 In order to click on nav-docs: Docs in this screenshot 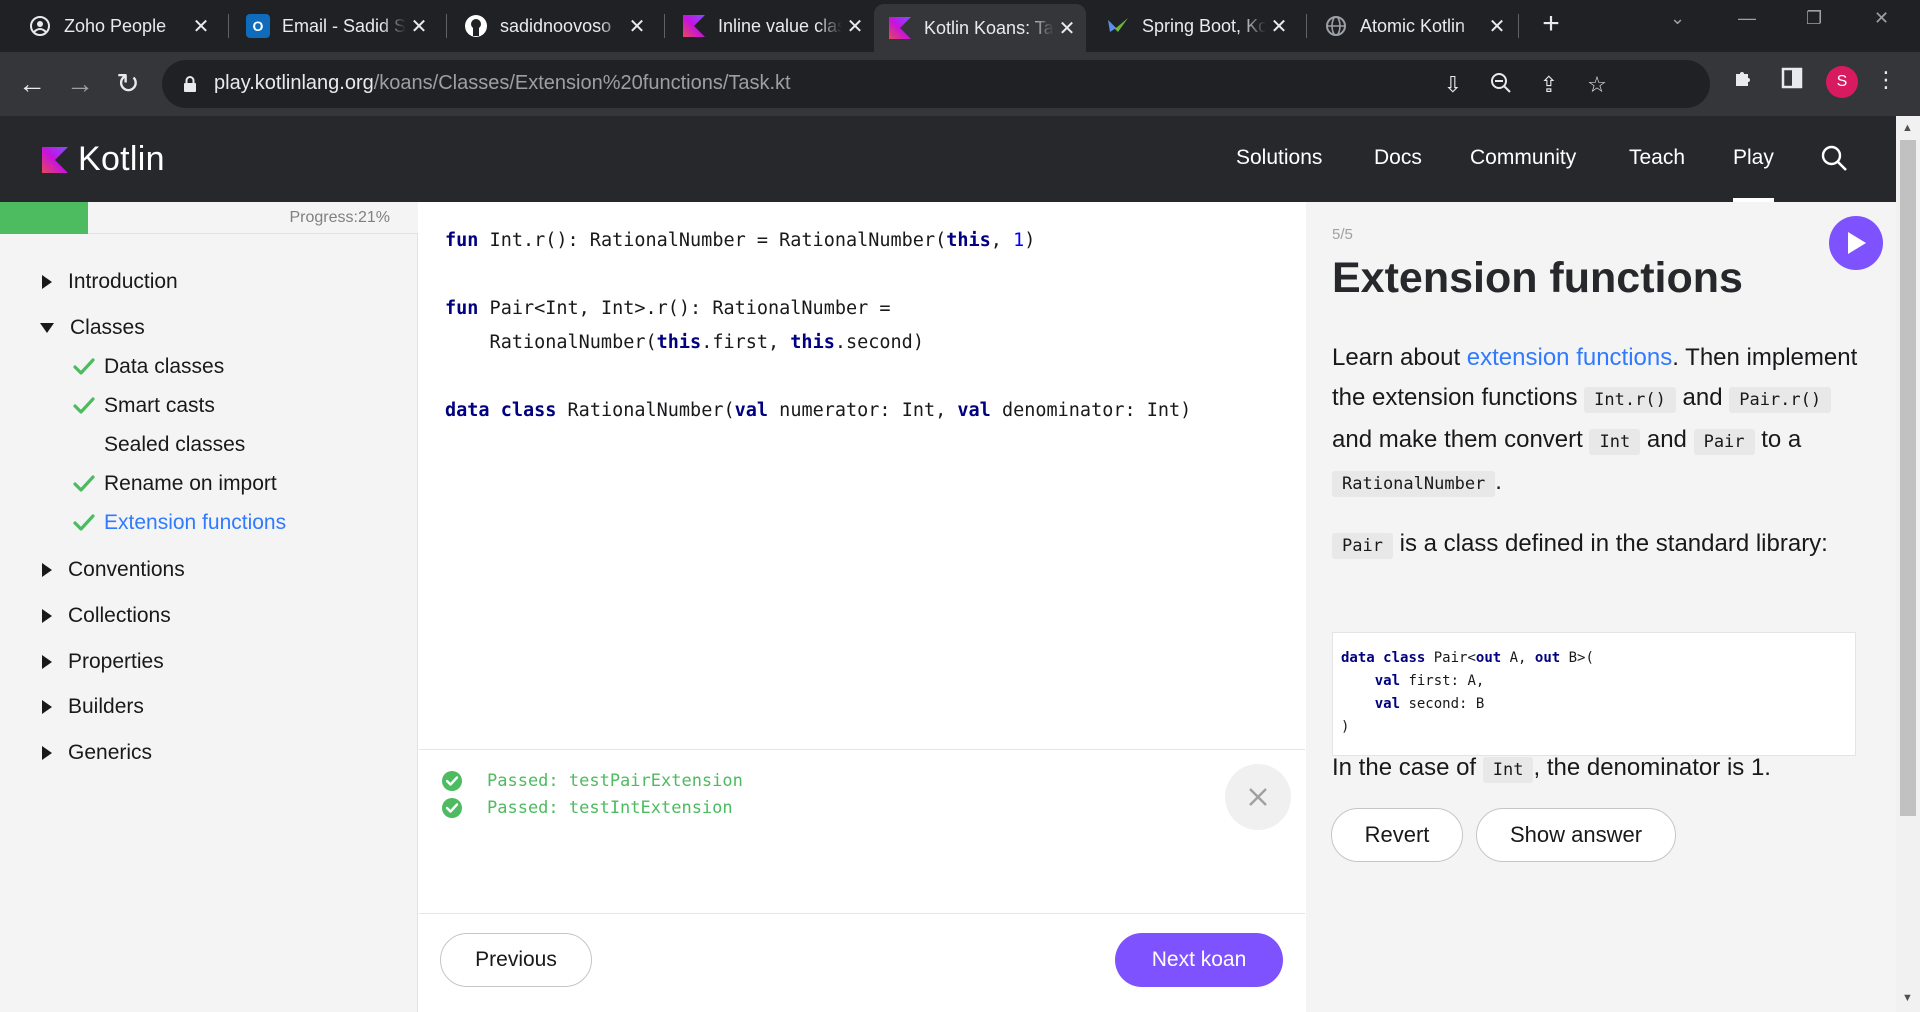, I will do `click(1398, 158)`.